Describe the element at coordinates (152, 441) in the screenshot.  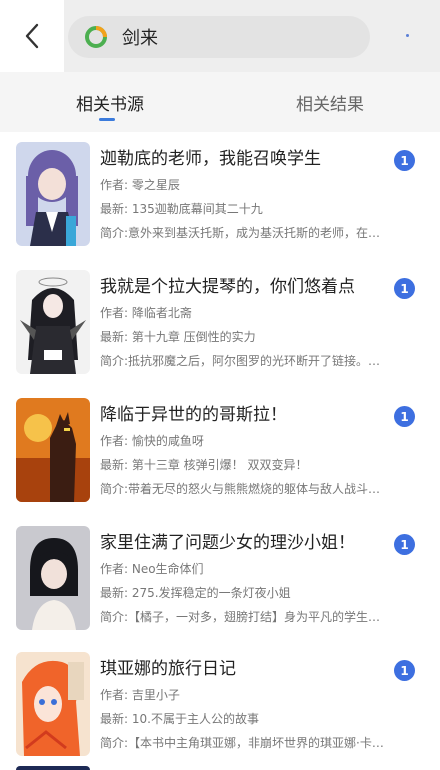
I see `book-author: 作者: 愉快的咸鱼呀` at that location.